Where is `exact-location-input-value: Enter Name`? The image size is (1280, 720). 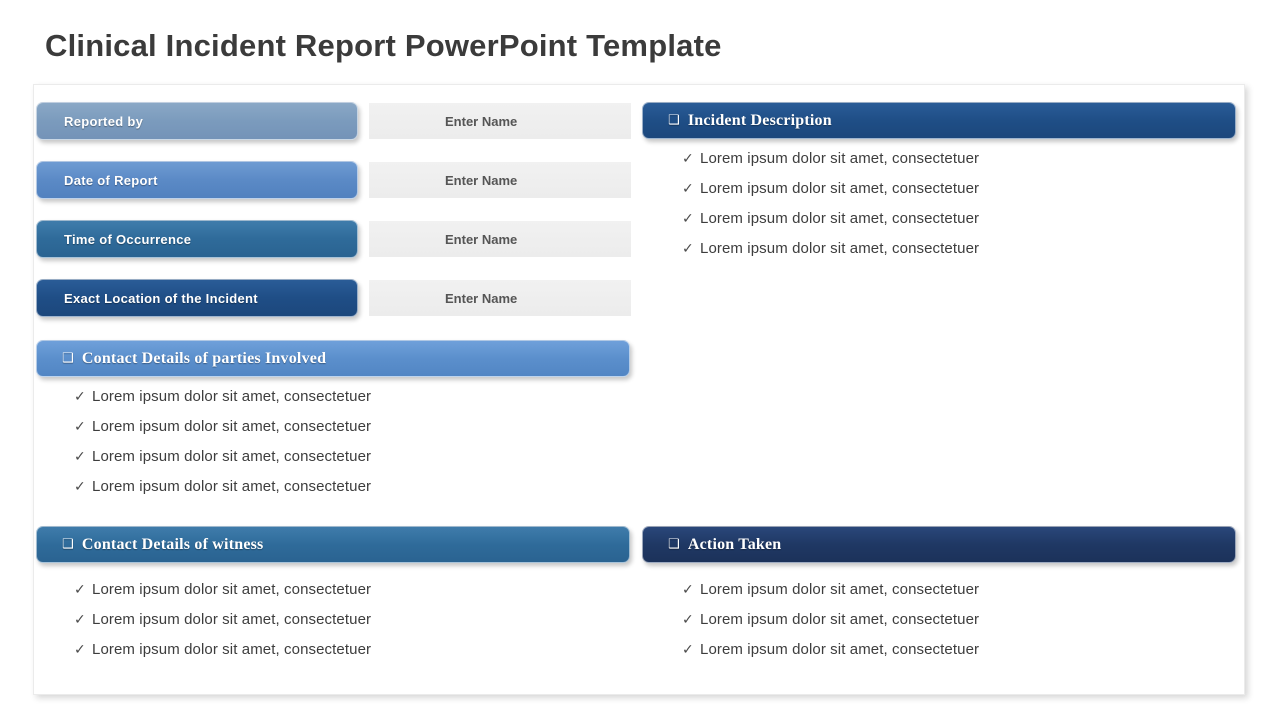 exact-location-input-value: Enter Name is located at coordinates (481, 298).